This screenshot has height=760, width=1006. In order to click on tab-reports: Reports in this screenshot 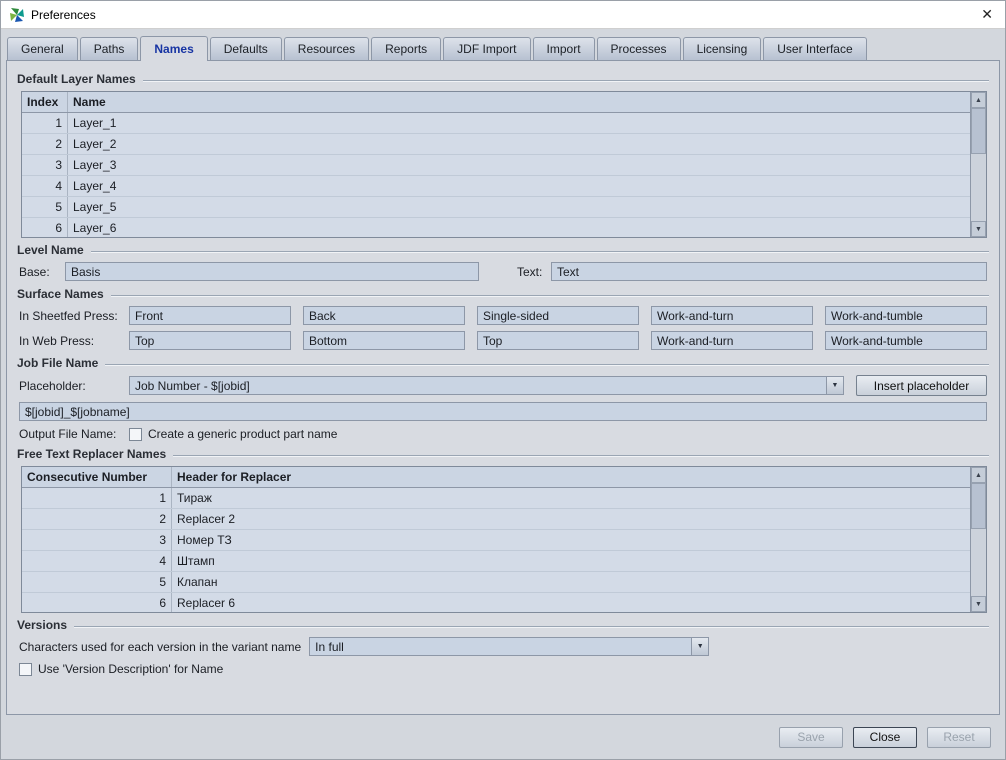, I will do `click(406, 48)`.